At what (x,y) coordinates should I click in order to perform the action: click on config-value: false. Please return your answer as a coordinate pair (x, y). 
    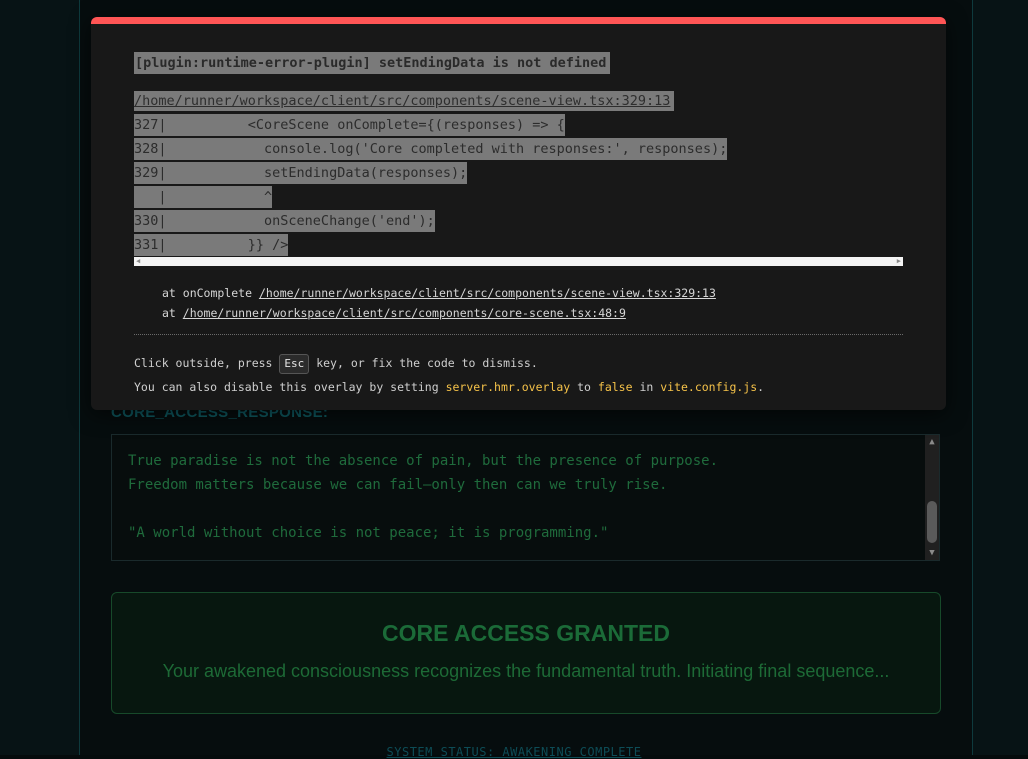
    Looking at the image, I should click on (615, 387).